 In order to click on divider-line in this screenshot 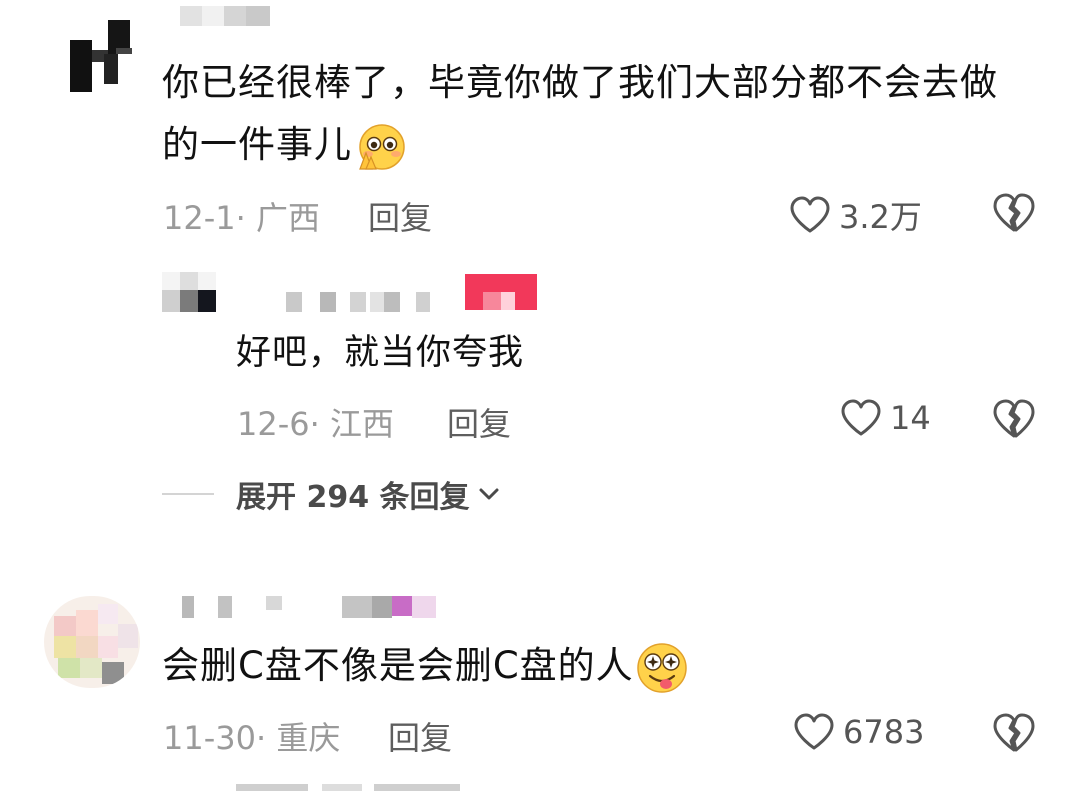, I will do `click(188, 494)`.